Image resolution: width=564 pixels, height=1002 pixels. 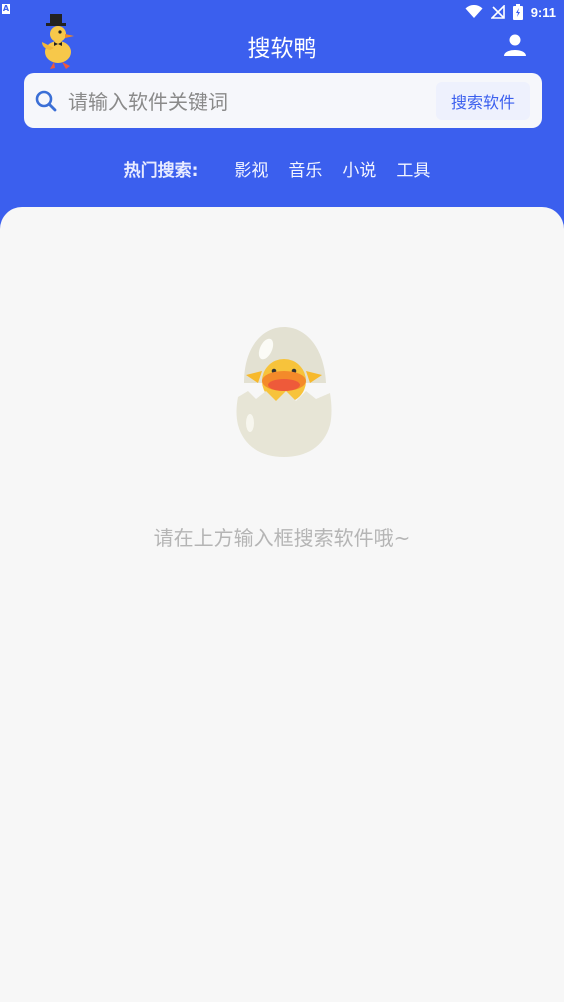 What do you see at coordinates (543, 12) in the screenshot?
I see `clock: 9:11` at bounding box center [543, 12].